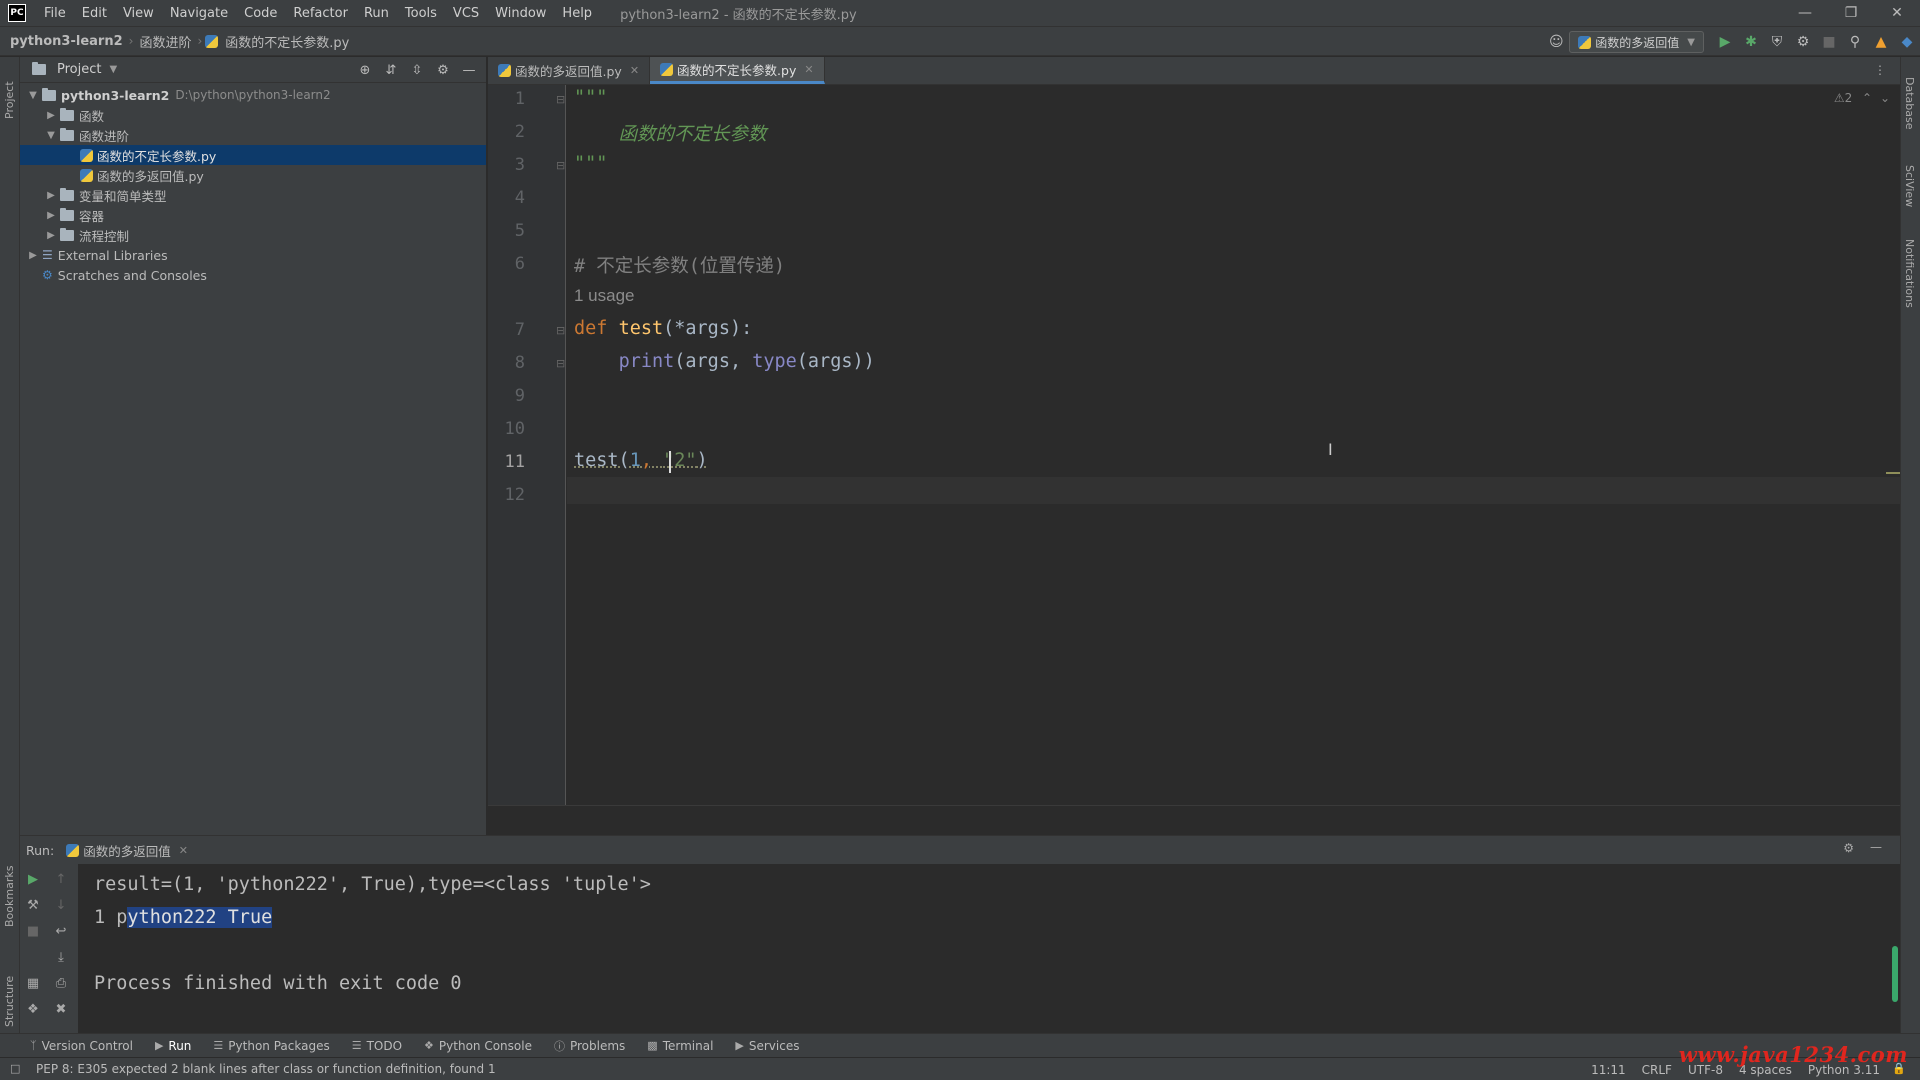  What do you see at coordinates (376, 13) in the screenshot?
I see `menu-run: Run` at bounding box center [376, 13].